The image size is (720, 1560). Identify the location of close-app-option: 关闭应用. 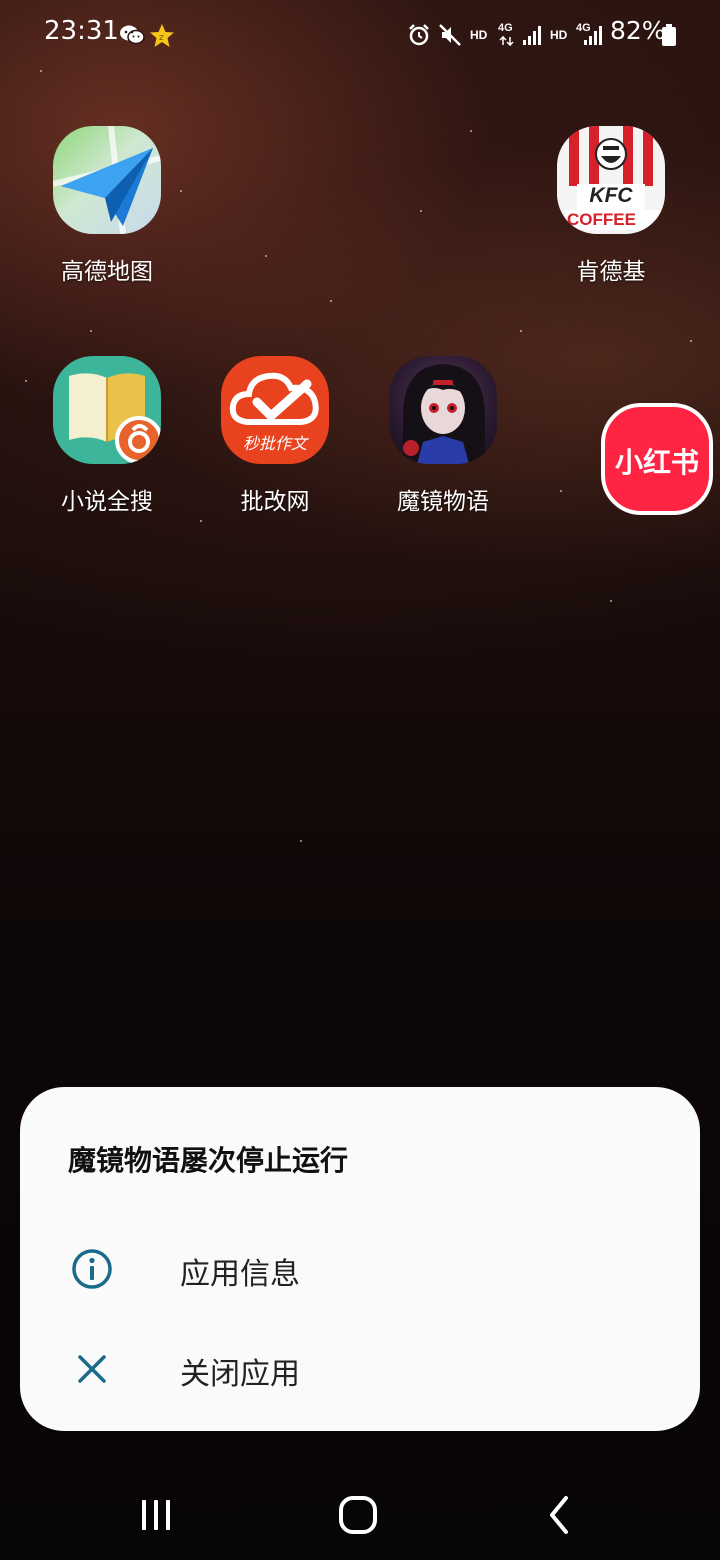
(360, 1369).